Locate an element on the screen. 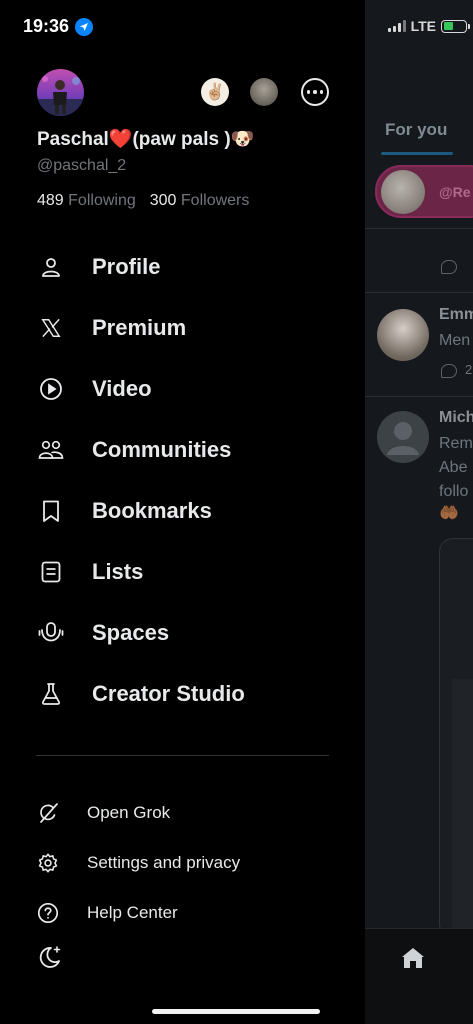  post-text-line: Rem is located at coordinates (456, 443).